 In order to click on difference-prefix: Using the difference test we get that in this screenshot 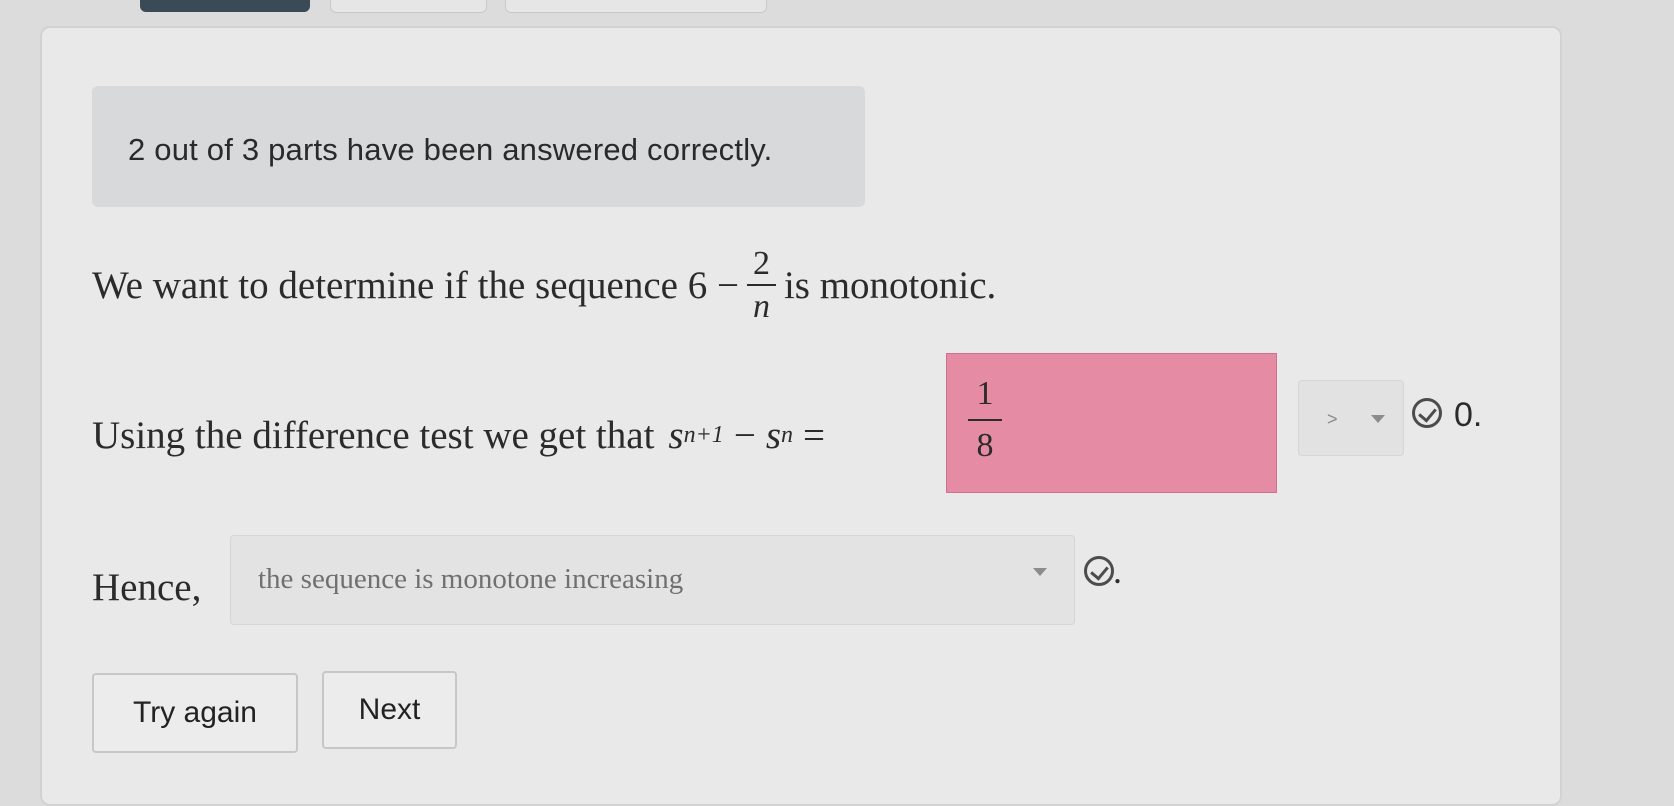, I will do `click(373, 435)`.